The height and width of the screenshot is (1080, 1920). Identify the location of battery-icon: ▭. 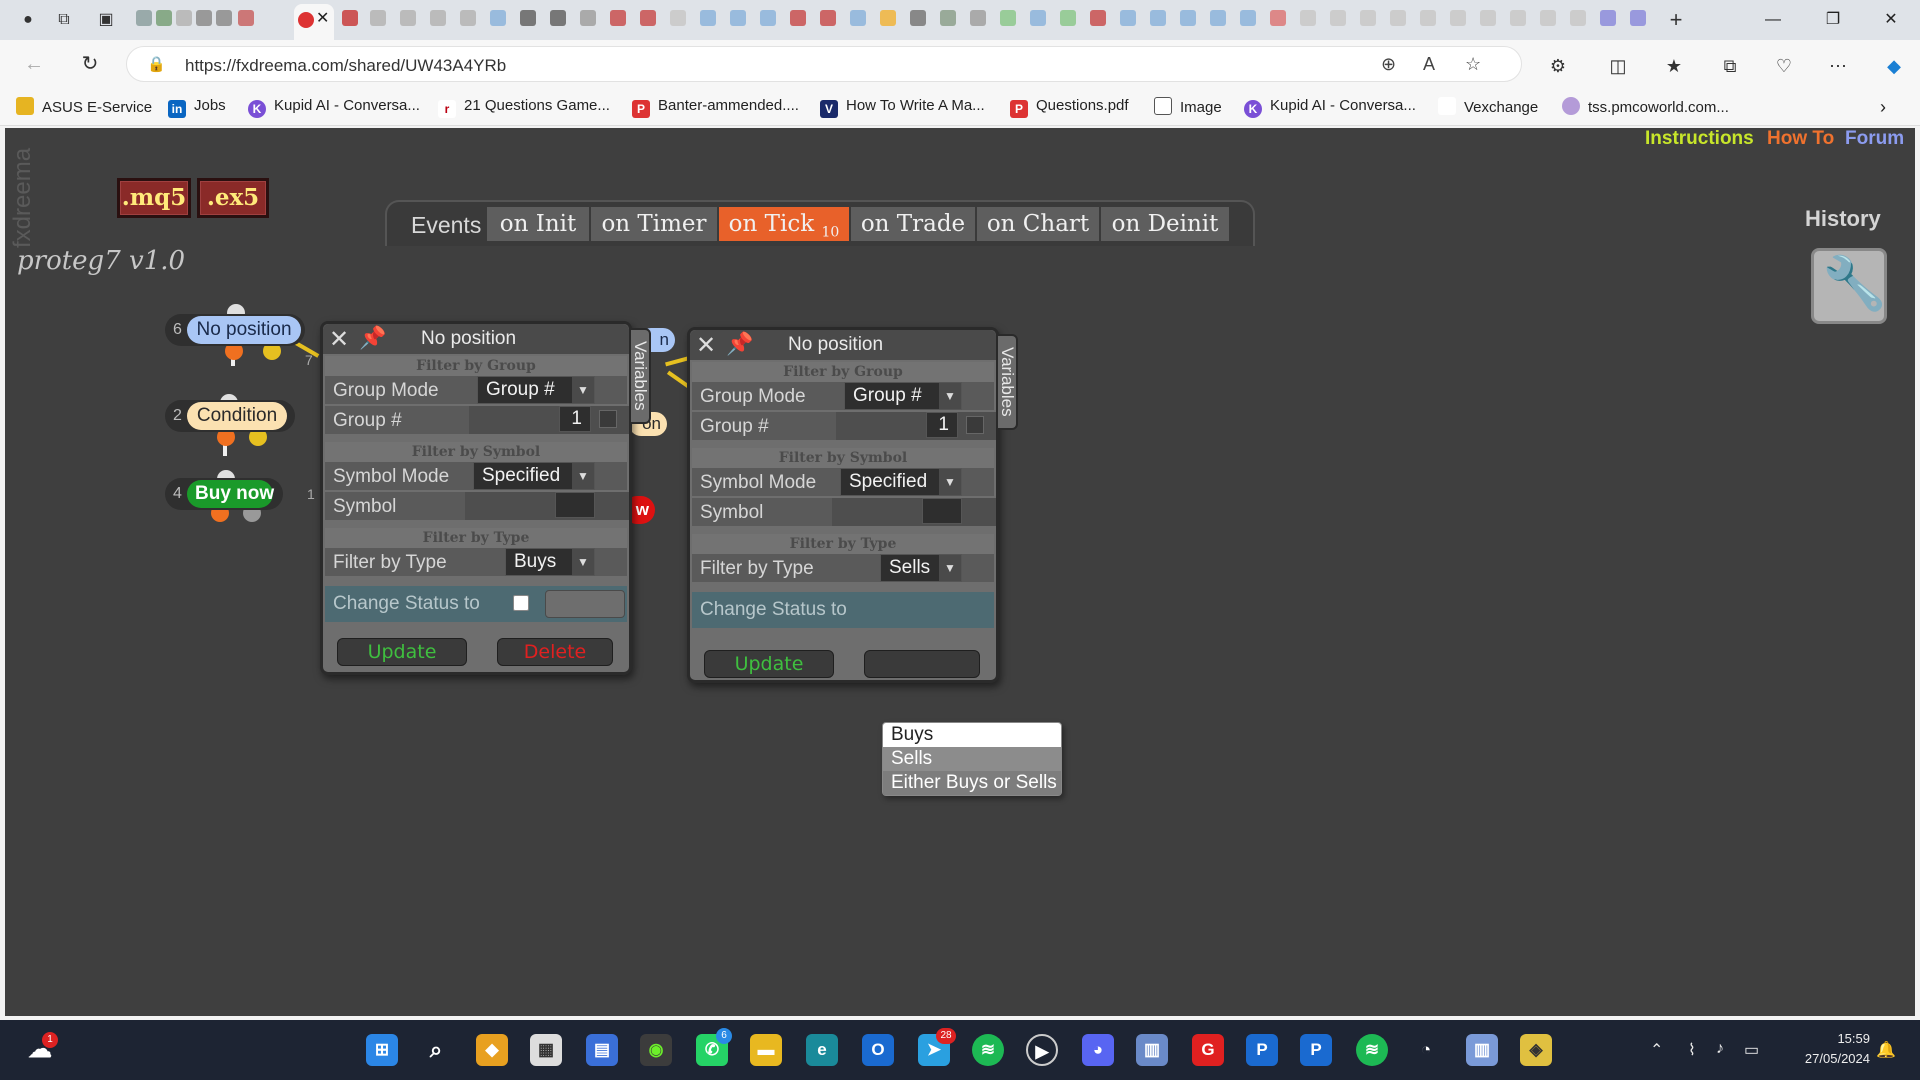
(1751, 1050).